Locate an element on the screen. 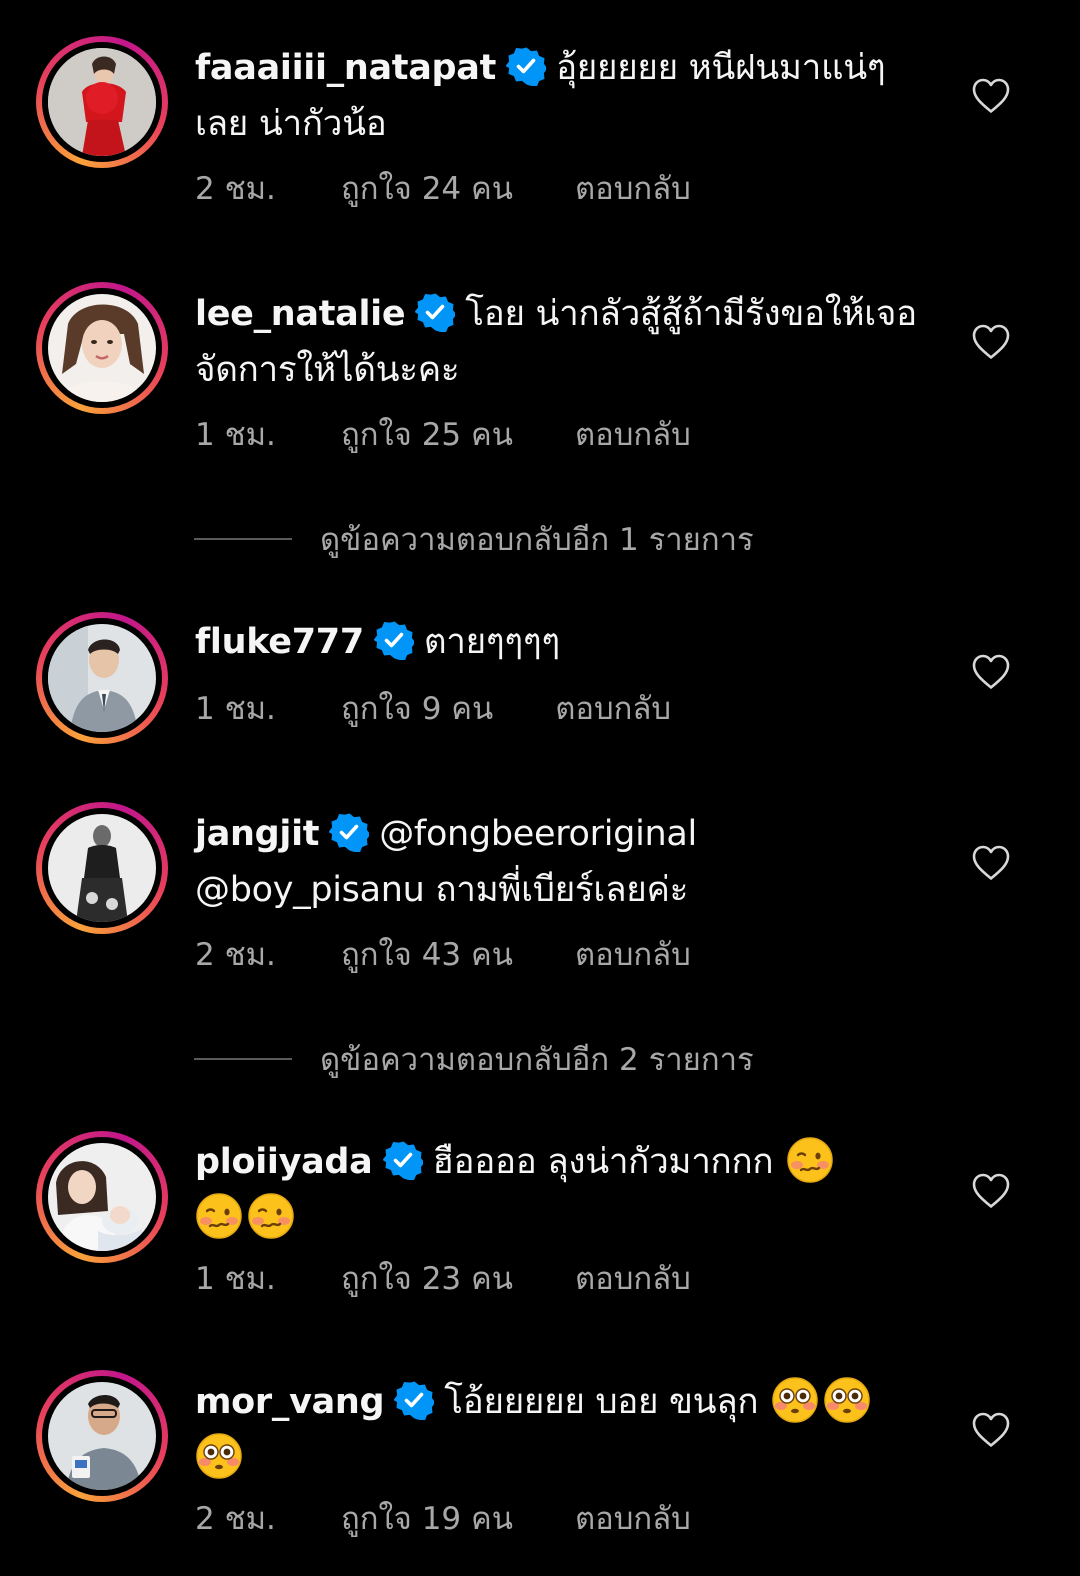 Image resolution: width=1080 pixels, height=1576 pixels. comment-body: mor_vang โอ้ยยยยย บอย ขนลุก is located at coordinates (565, 1430).